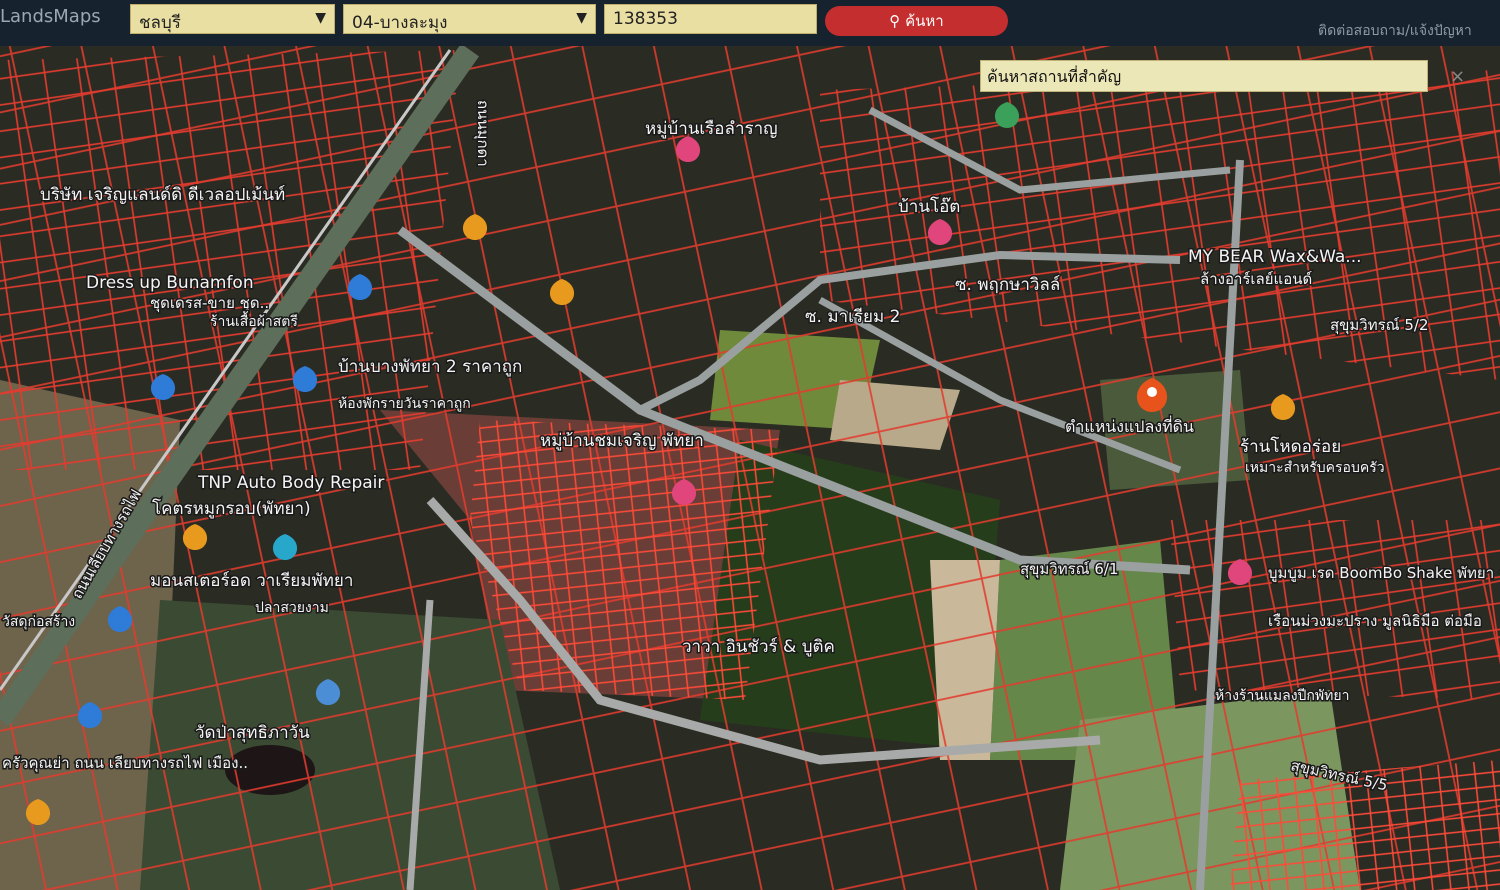 The image size is (1500, 890). Describe the element at coordinates (469, 19) in the screenshot. I see `district-select: 04-บางละมุง ▼` at that location.